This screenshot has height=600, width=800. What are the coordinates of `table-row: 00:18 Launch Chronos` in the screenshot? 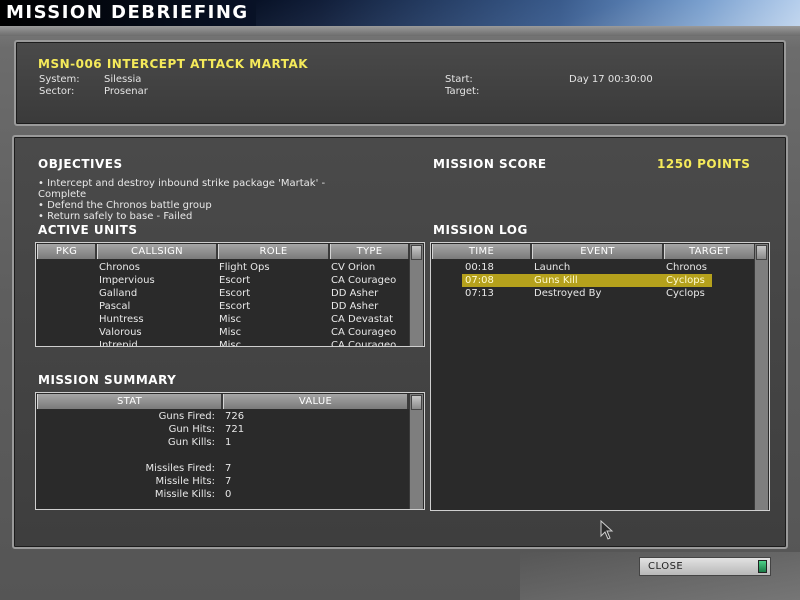 It's located at (587, 267).